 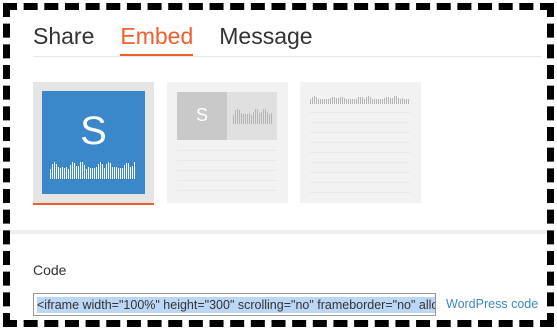 What do you see at coordinates (93, 131) in the screenshot?
I see `artwork-letter: S` at bounding box center [93, 131].